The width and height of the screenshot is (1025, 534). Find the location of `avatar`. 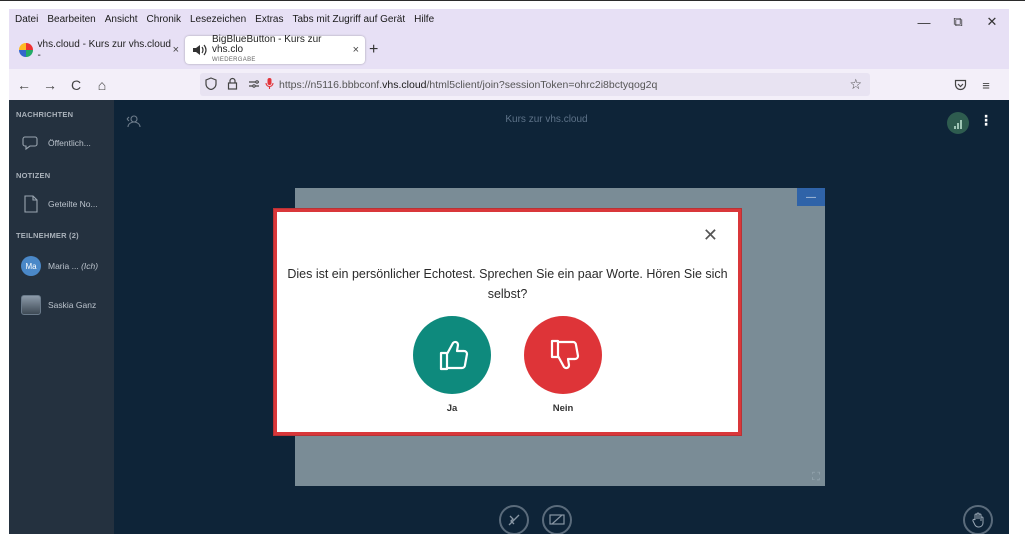

avatar is located at coordinates (31, 305).